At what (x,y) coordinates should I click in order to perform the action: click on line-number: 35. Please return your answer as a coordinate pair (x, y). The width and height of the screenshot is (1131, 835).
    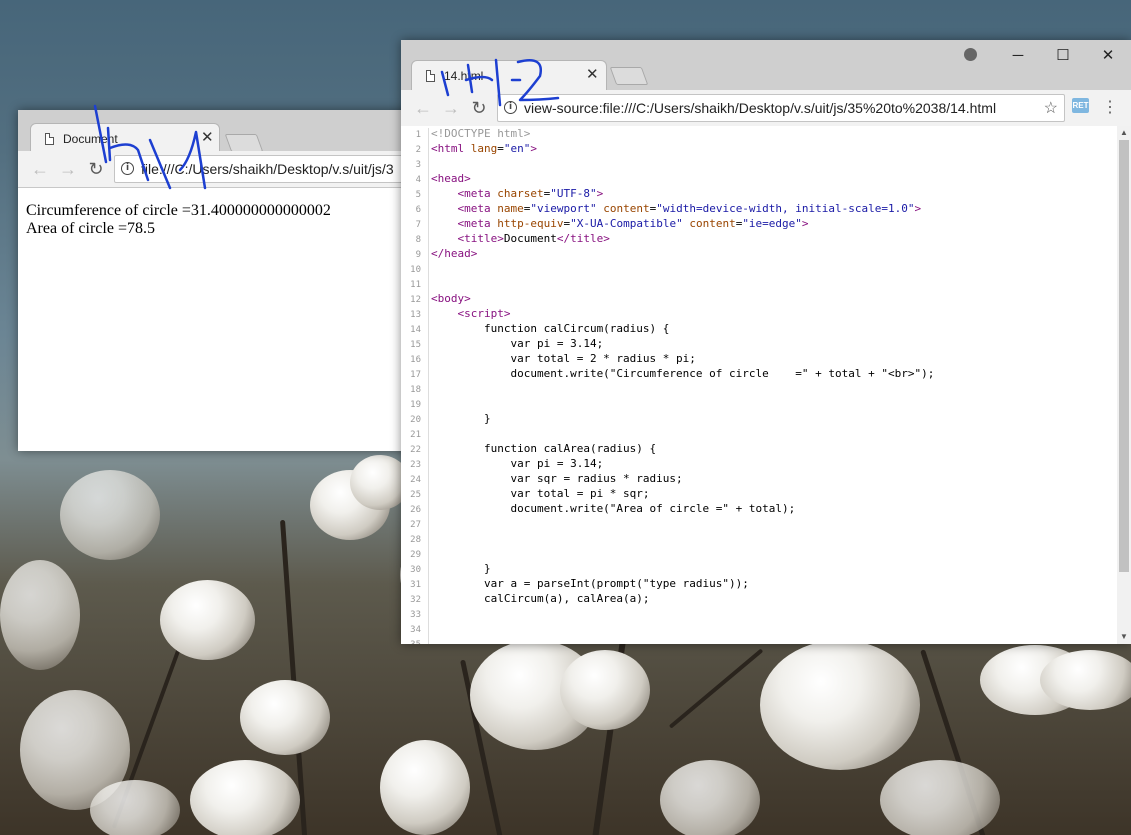
    Looking at the image, I should click on (415, 641).